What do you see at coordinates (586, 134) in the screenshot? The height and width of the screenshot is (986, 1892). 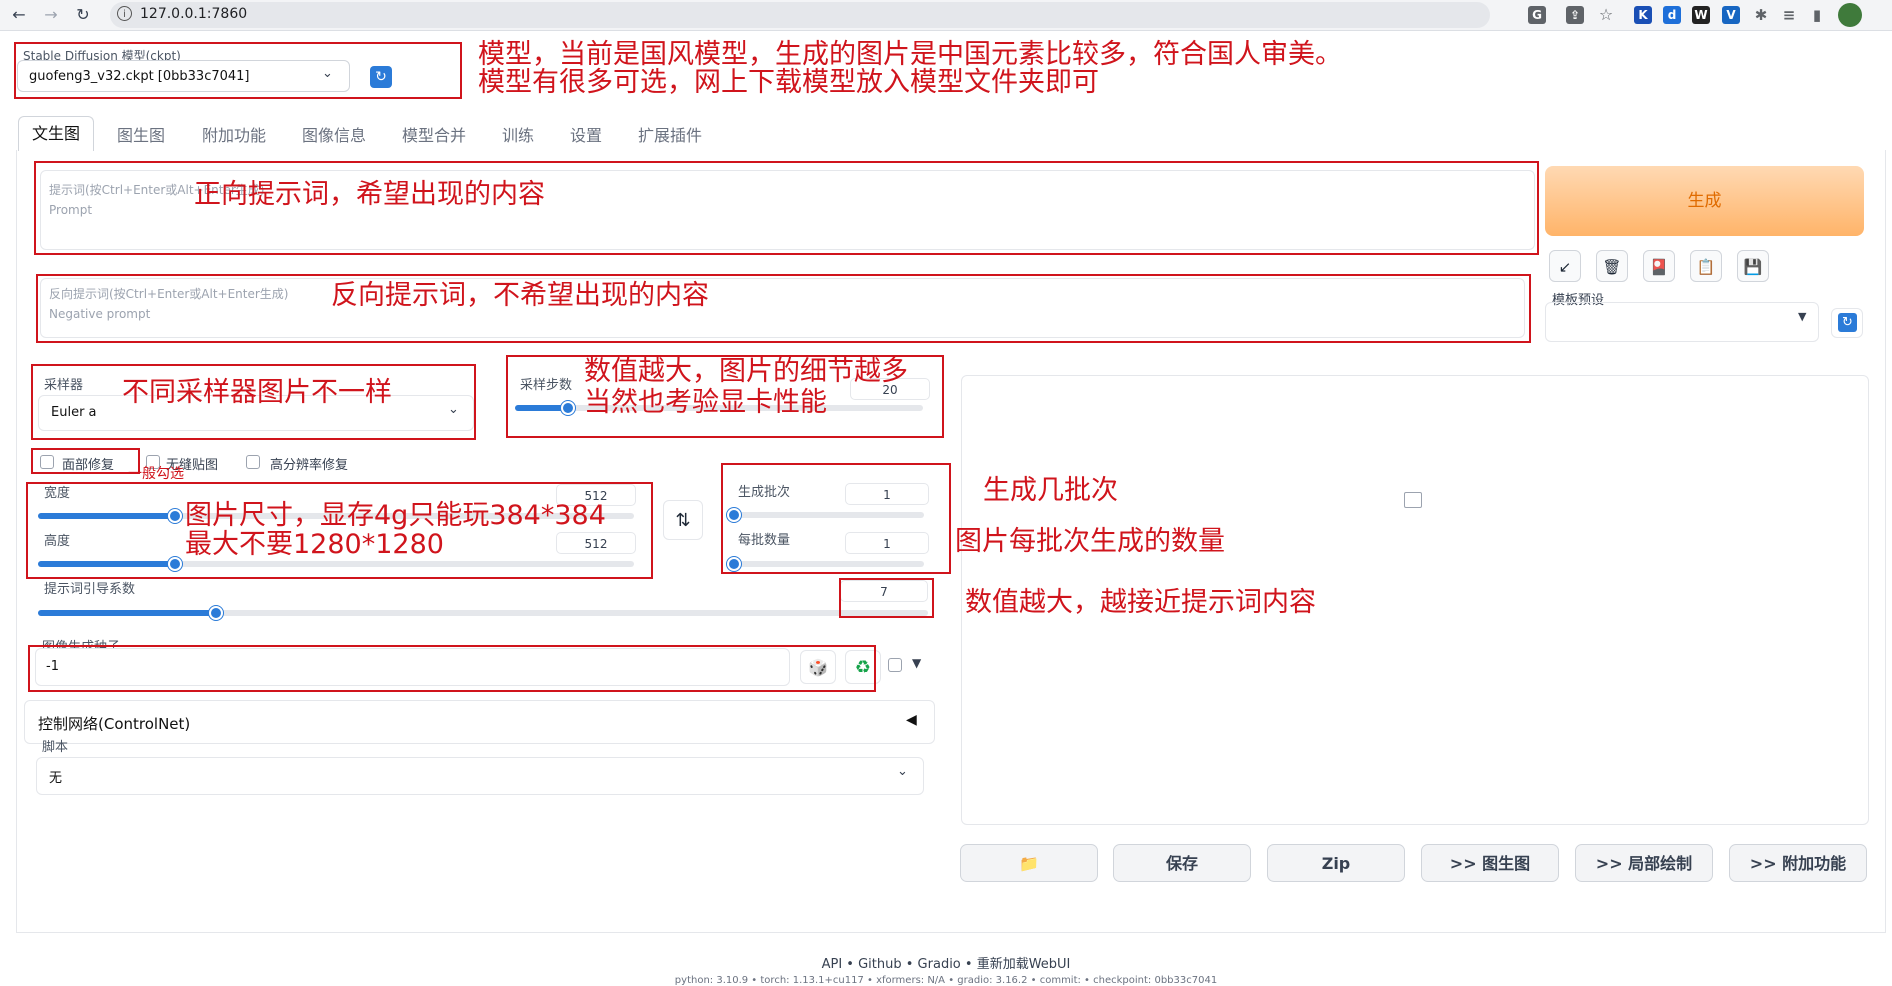 I see `tab-settings: 设置` at bounding box center [586, 134].